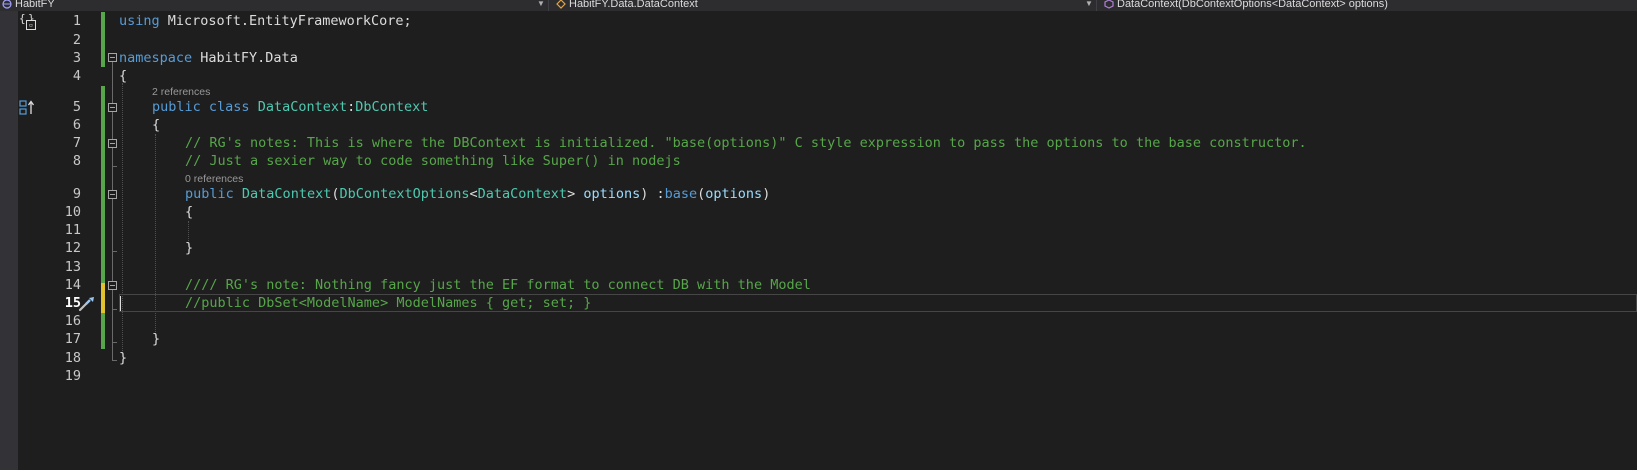  I want to click on current-line-number: 15, so click(72, 303).